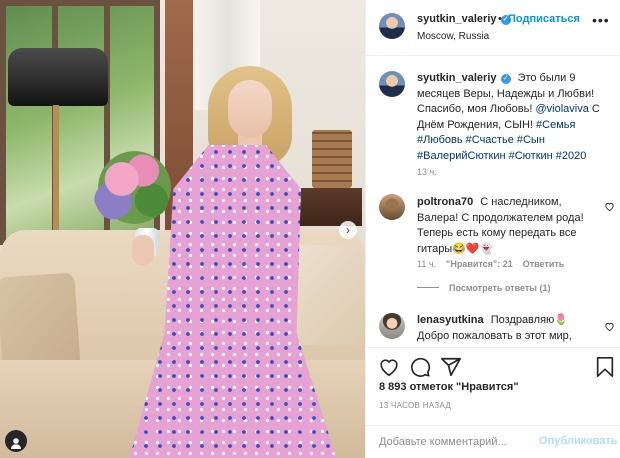 This screenshot has width=620, height=458. Describe the element at coordinates (427, 172) in the screenshot. I see `caption-time: 13 ч.` at that location.